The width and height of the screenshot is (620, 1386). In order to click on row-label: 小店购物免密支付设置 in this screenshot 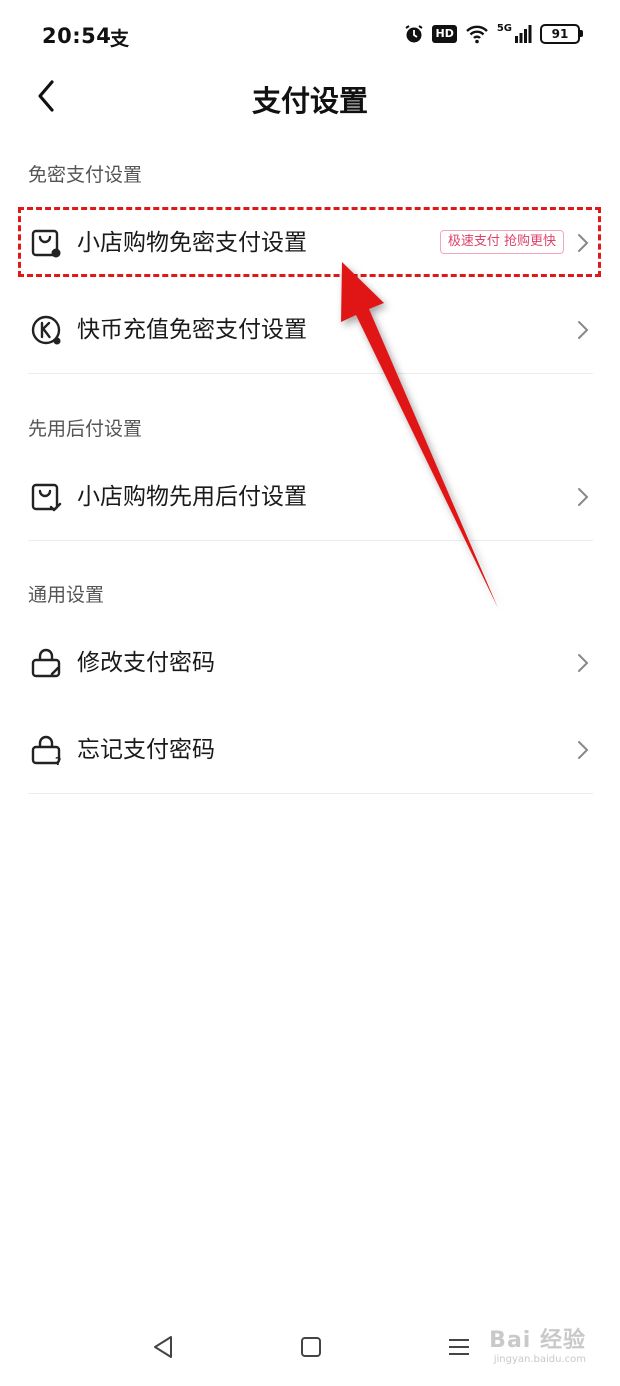, I will do `click(192, 243)`.